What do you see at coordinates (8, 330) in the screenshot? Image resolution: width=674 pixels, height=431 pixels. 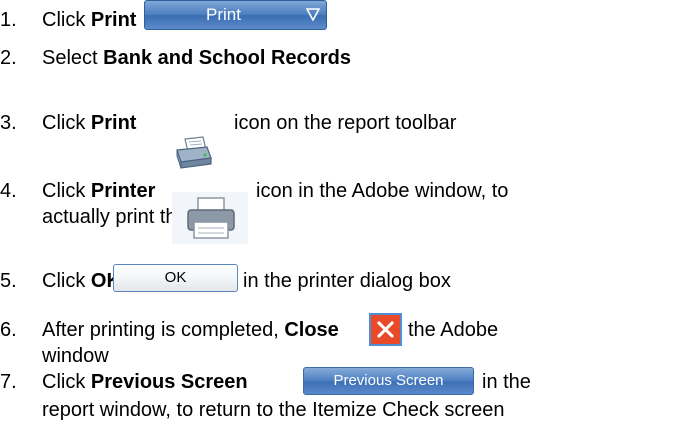 I see `step-number: 6.` at bounding box center [8, 330].